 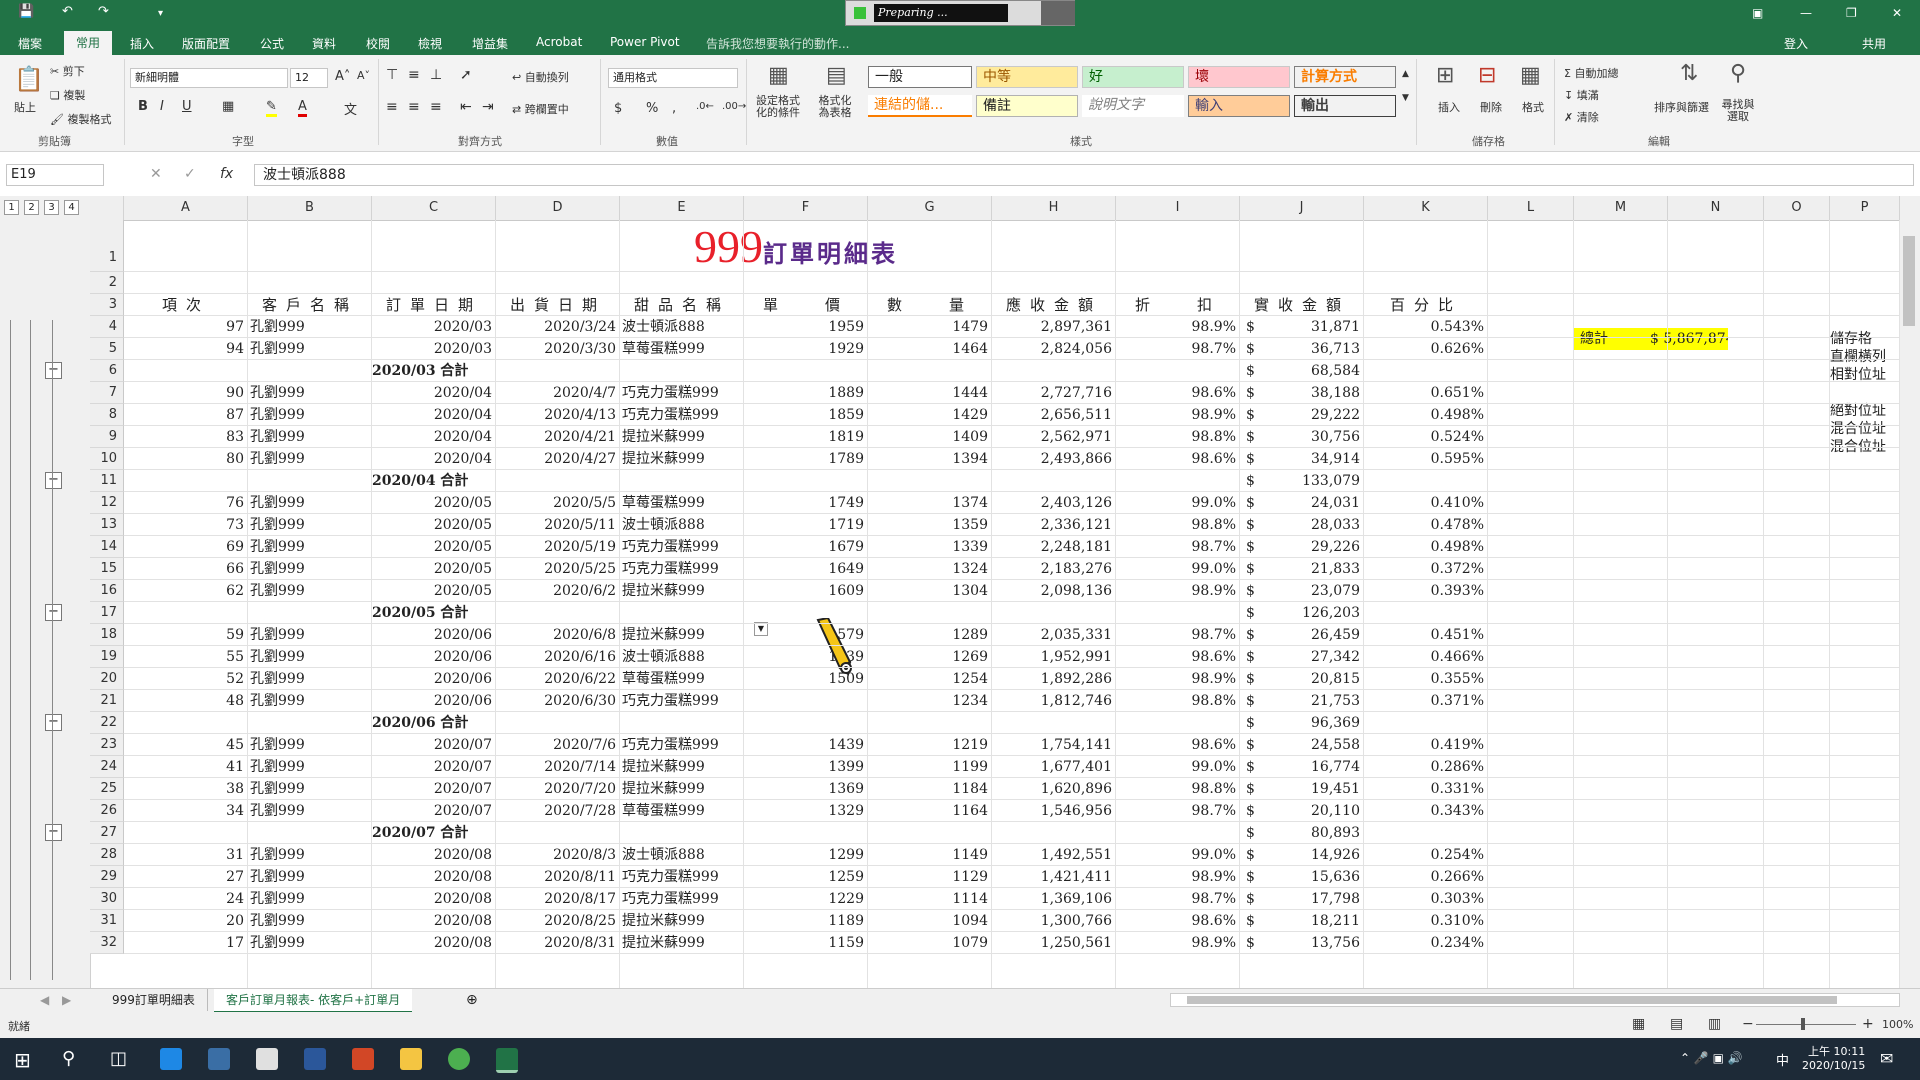 What do you see at coordinates (51, 207) in the screenshot?
I see `outline-level-3: 3` at bounding box center [51, 207].